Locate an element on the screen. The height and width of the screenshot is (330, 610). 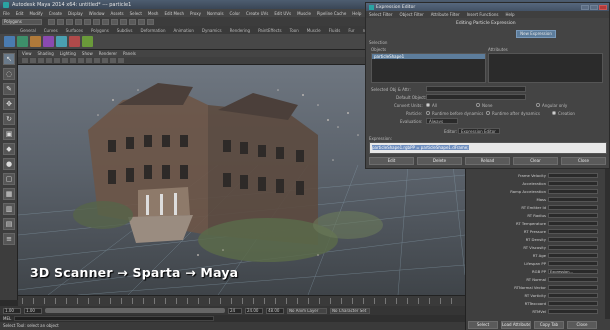
selected-obj-attr-field is located at coordinates (476, 89).